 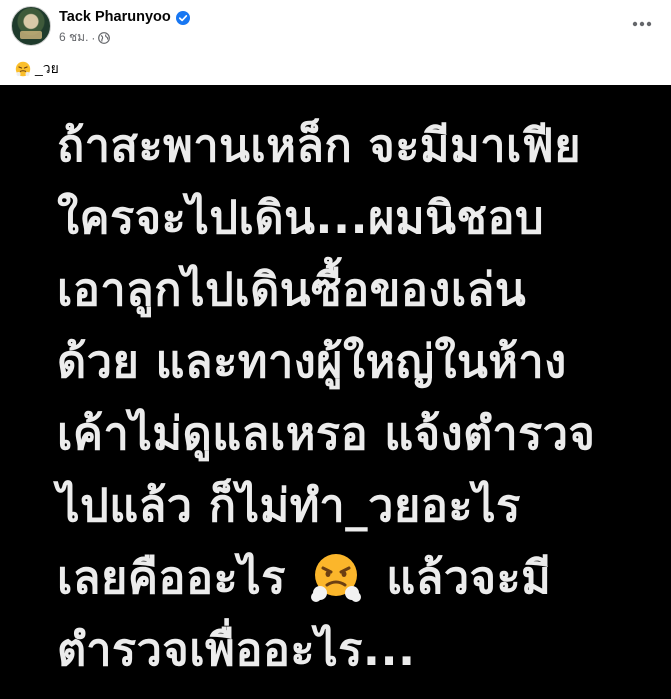 What do you see at coordinates (47, 68) in the screenshot?
I see `caption-text: _วย` at bounding box center [47, 68].